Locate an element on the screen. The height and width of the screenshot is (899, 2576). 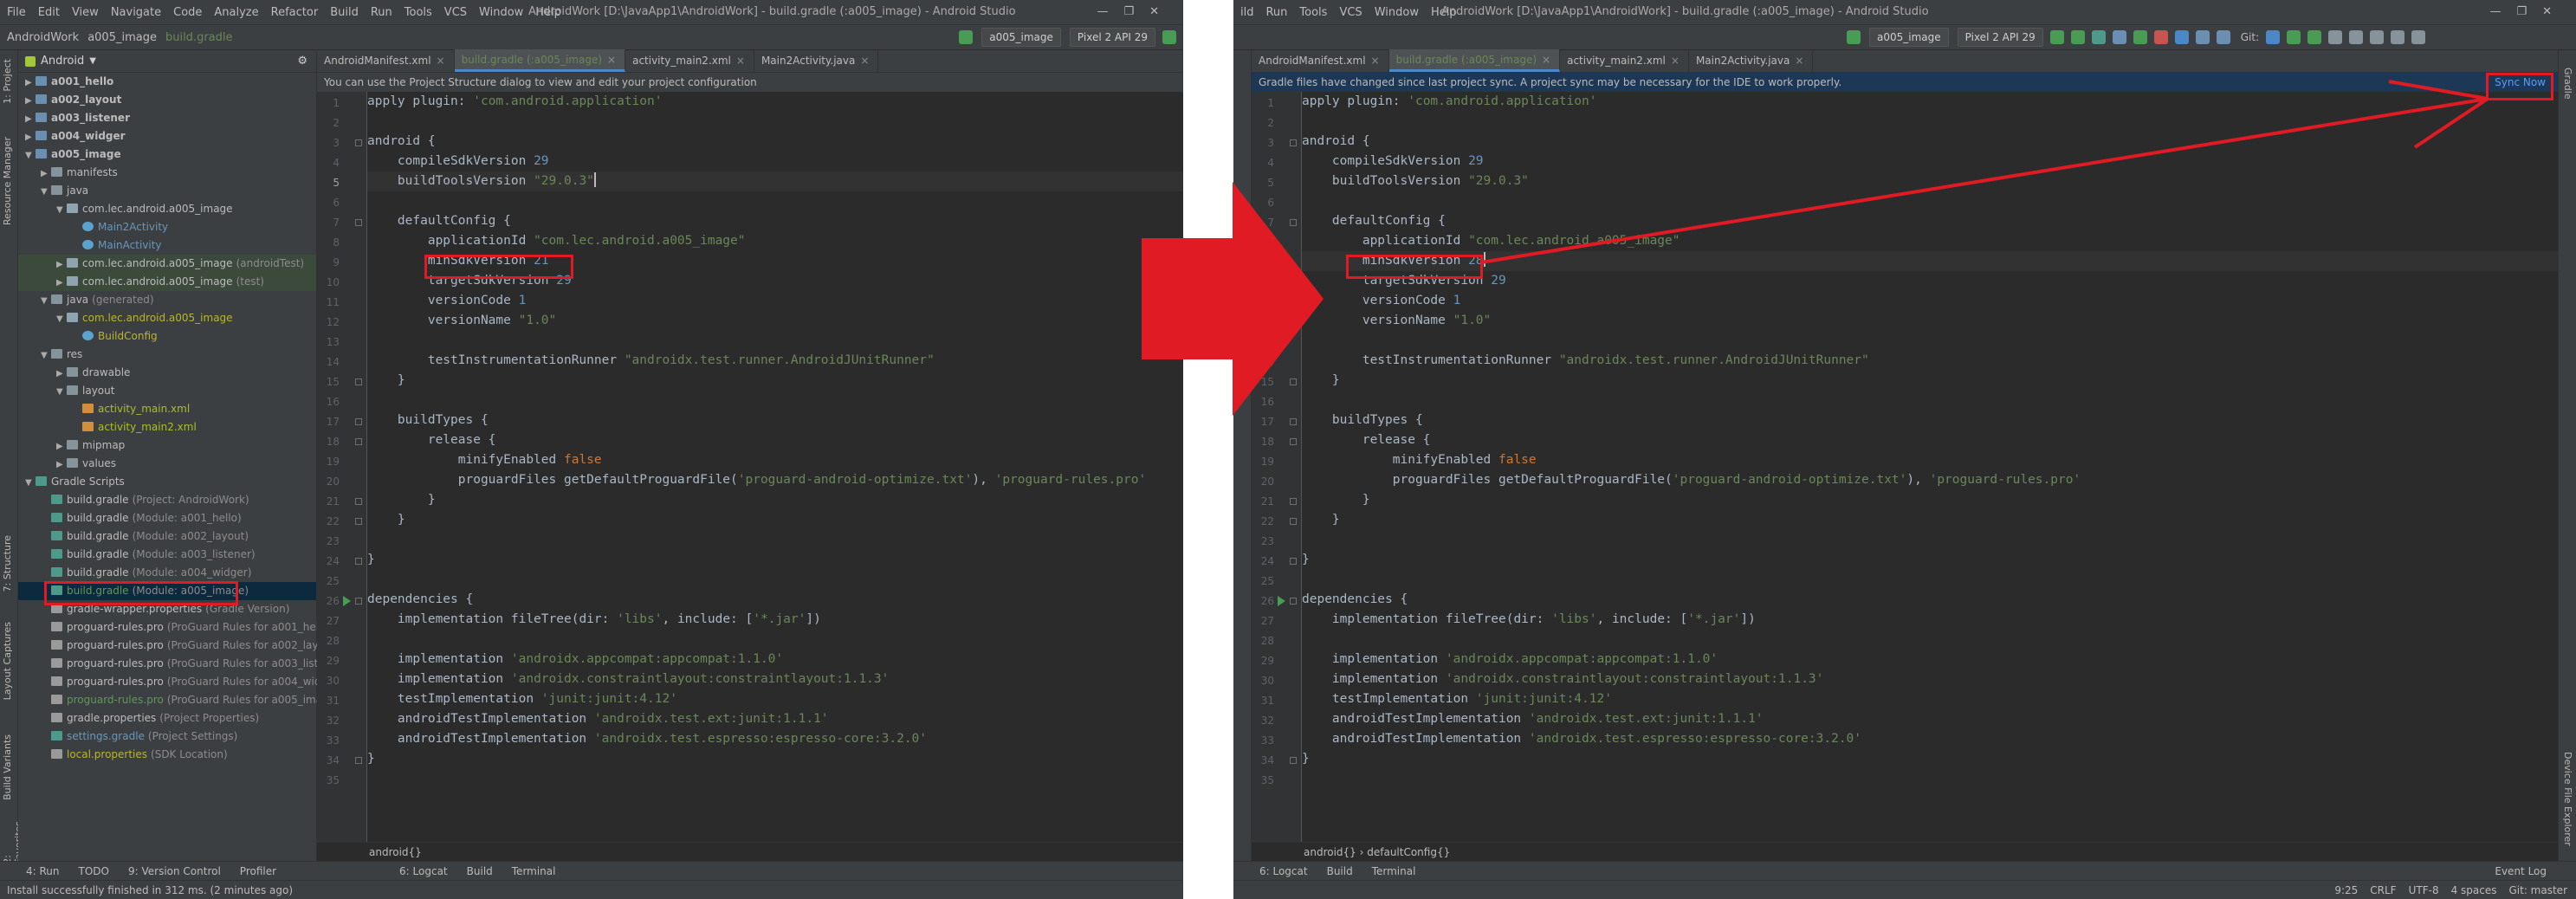
tree-item-activity-main-xml: activity_main.xml is located at coordinates (167, 409).